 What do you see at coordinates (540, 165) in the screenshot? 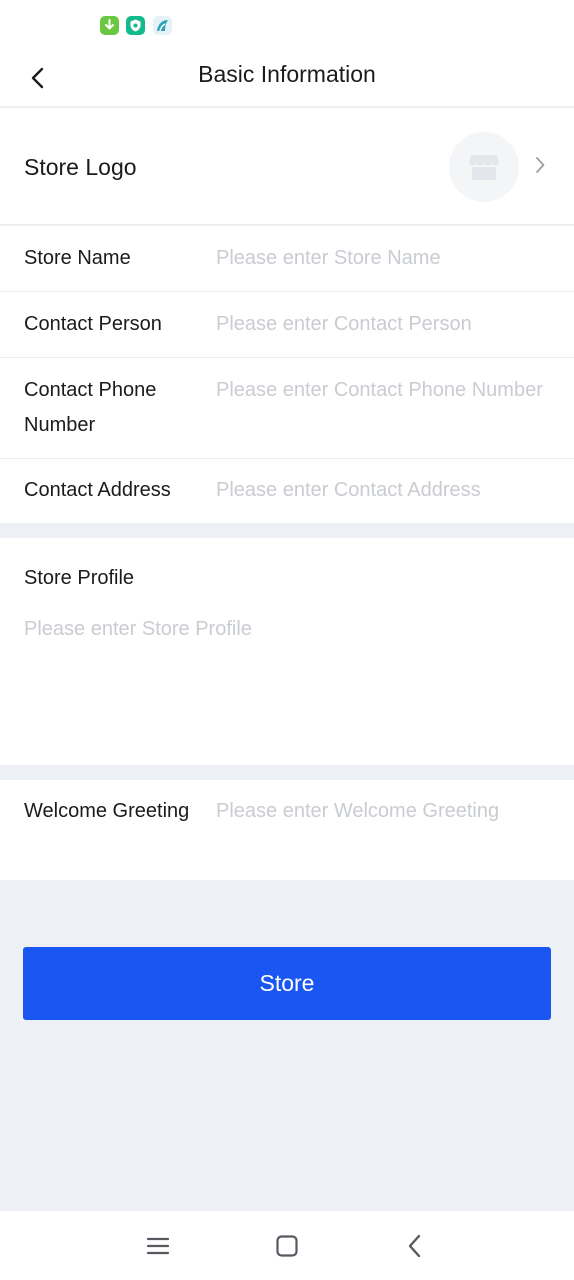
I see `chevron-right-icon` at bounding box center [540, 165].